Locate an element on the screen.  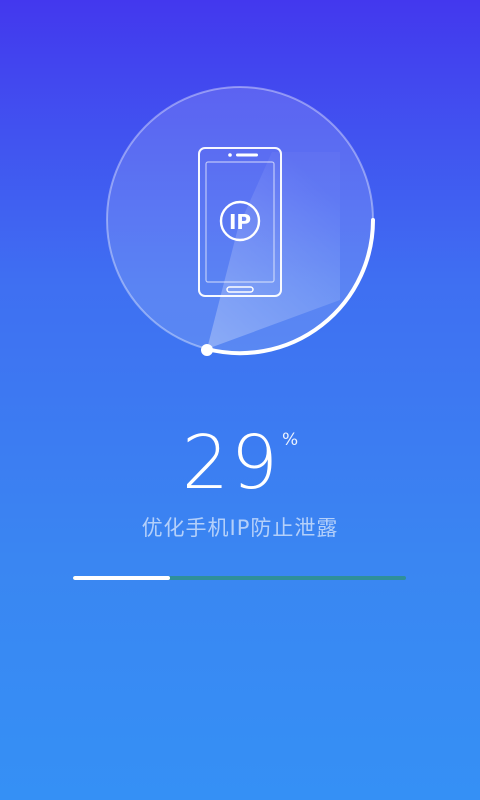
progress-bar is located at coordinates (239, 578).